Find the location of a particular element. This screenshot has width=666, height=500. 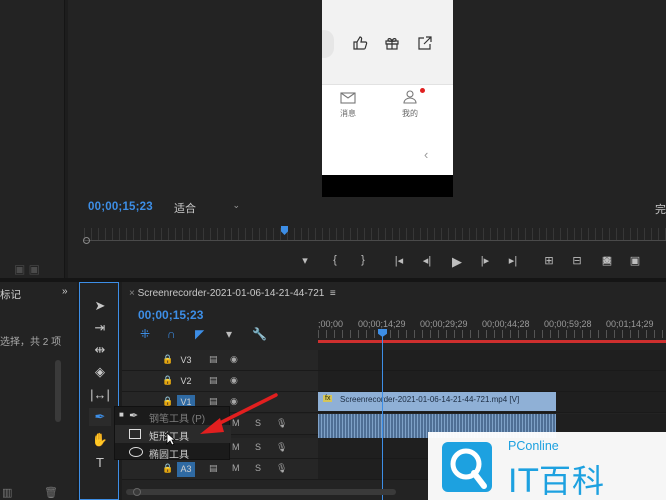

gift-icon is located at coordinates (392, 45).